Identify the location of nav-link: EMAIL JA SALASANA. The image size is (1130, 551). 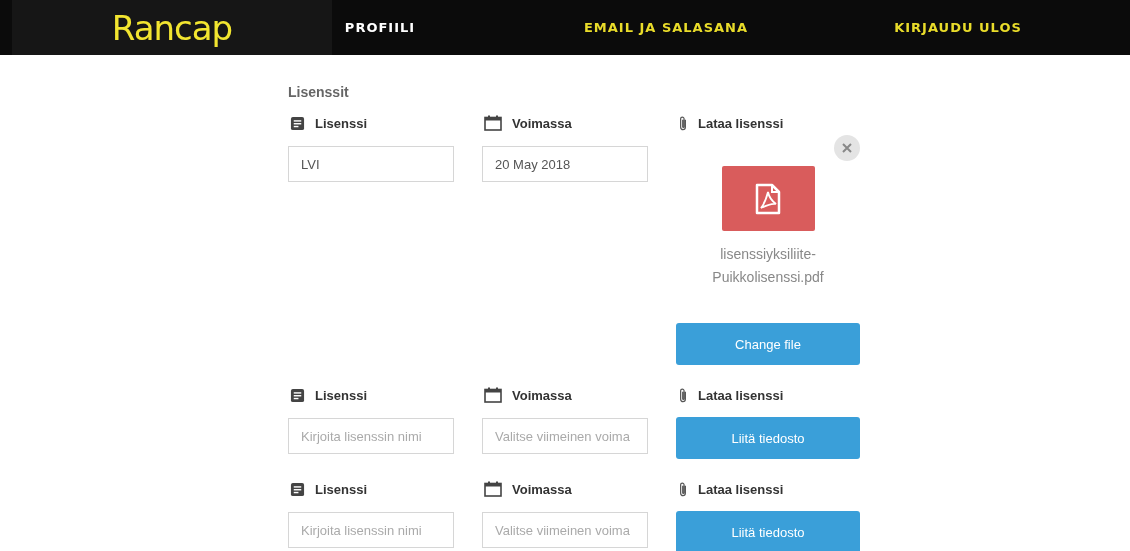
(666, 27).